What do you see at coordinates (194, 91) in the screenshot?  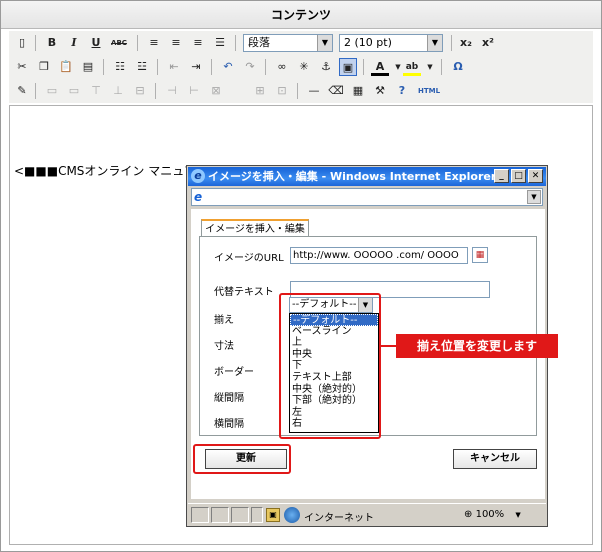 I see `insert-col-after-icon: ⊢` at bounding box center [194, 91].